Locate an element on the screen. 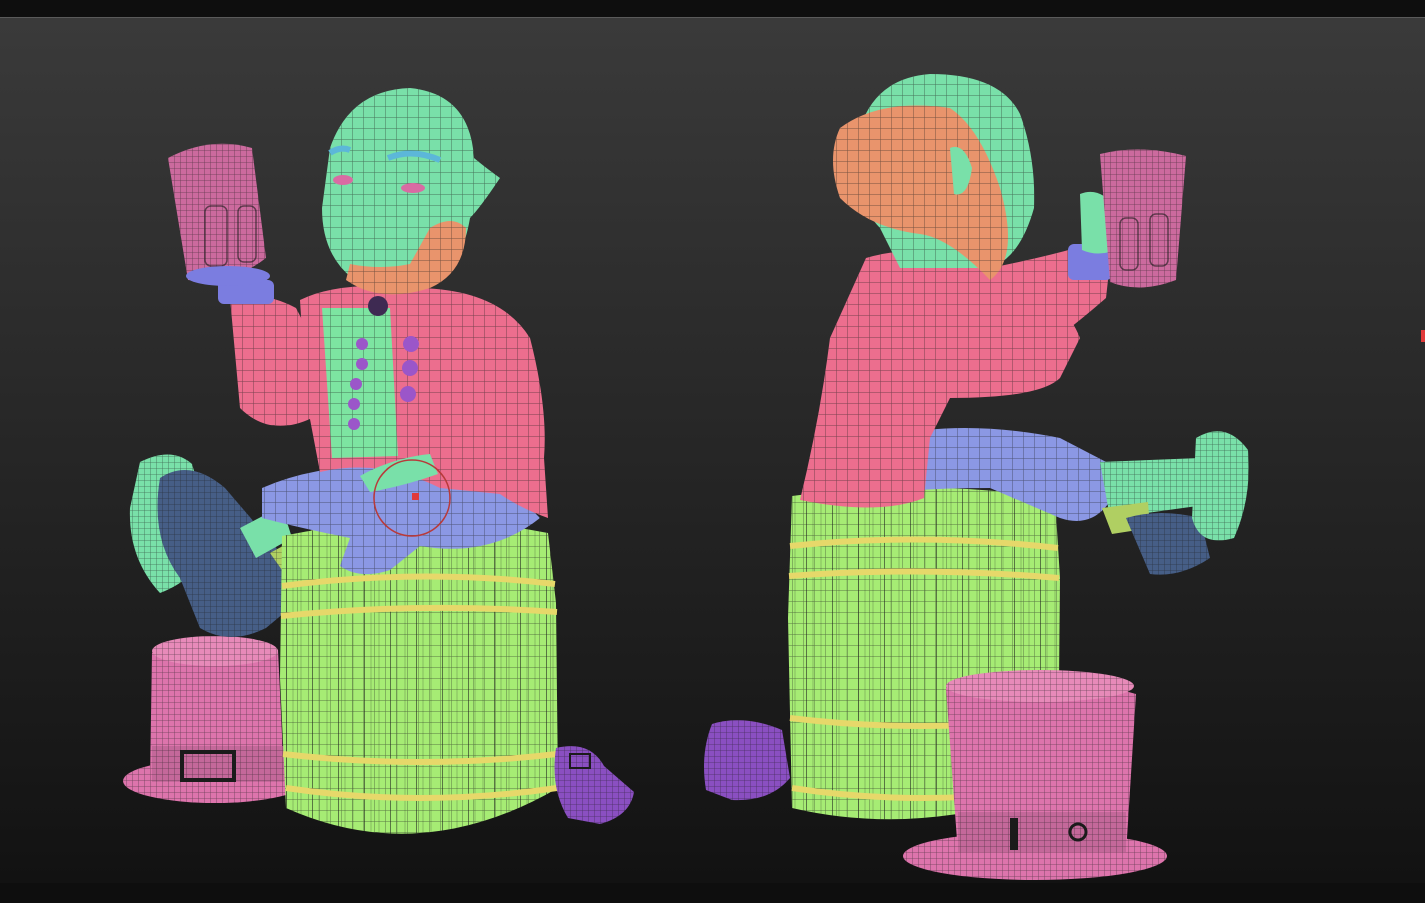 The image size is (1425, 903). right-mug is located at coordinates (1143, 218).